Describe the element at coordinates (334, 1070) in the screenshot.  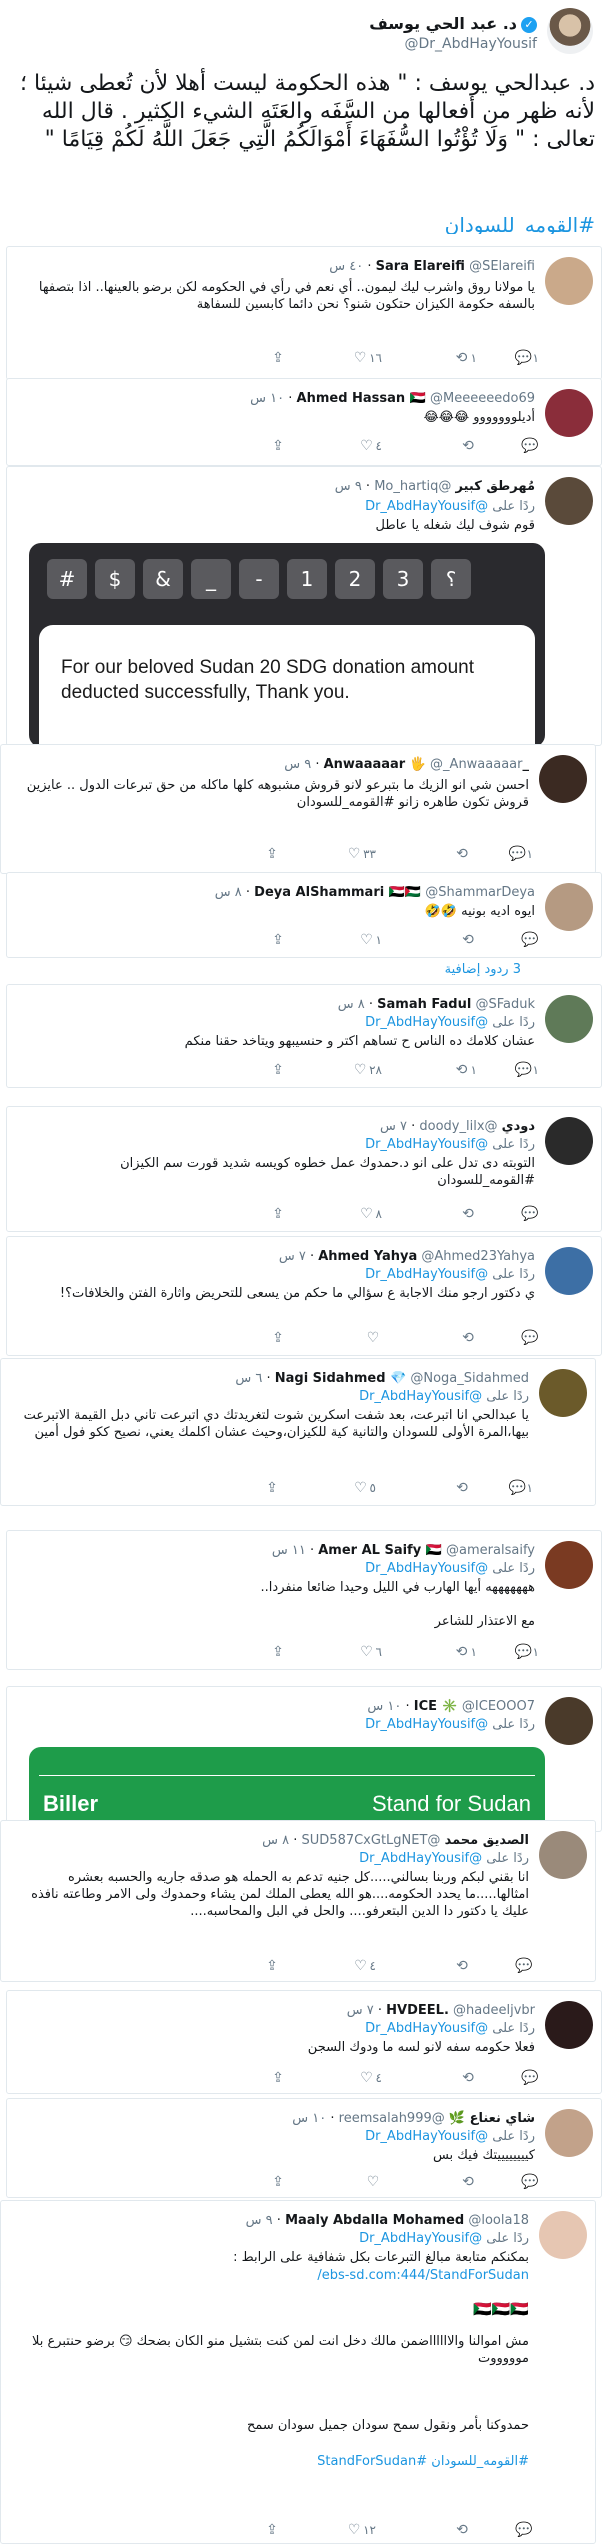
I see `like-button: ♡ ٢٨` at that location.